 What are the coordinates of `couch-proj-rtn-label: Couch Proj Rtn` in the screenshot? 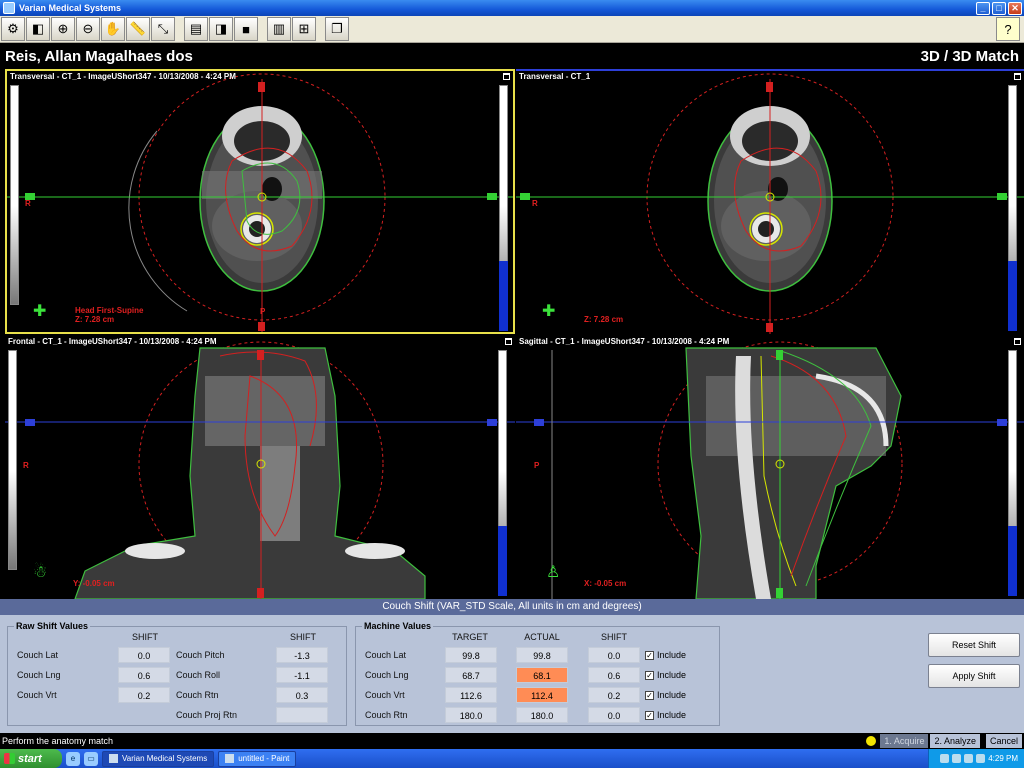 It's located at (207, 715).